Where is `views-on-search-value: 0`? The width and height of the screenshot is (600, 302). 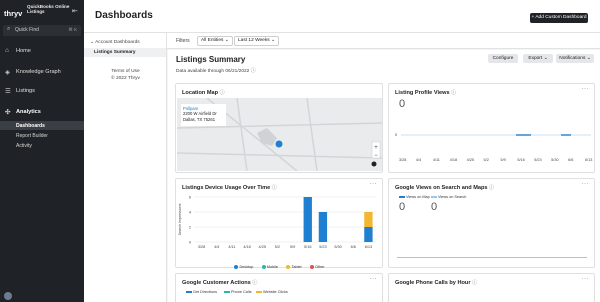 views-on-search-value: 0 is located at coordinates (434, 207).